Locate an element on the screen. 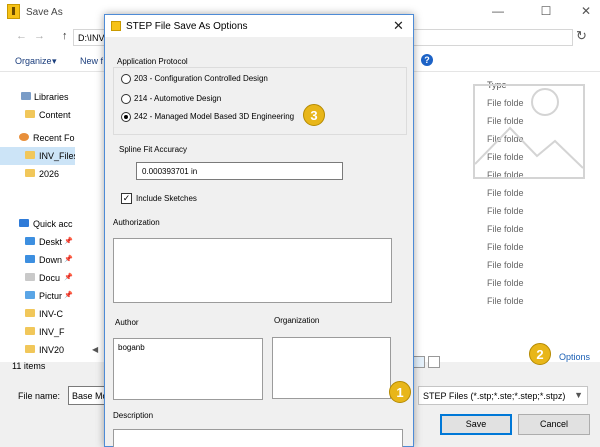  spline-fit-accuracy-label: Spline Fit Accuracy is located at coordinates (153, 149).